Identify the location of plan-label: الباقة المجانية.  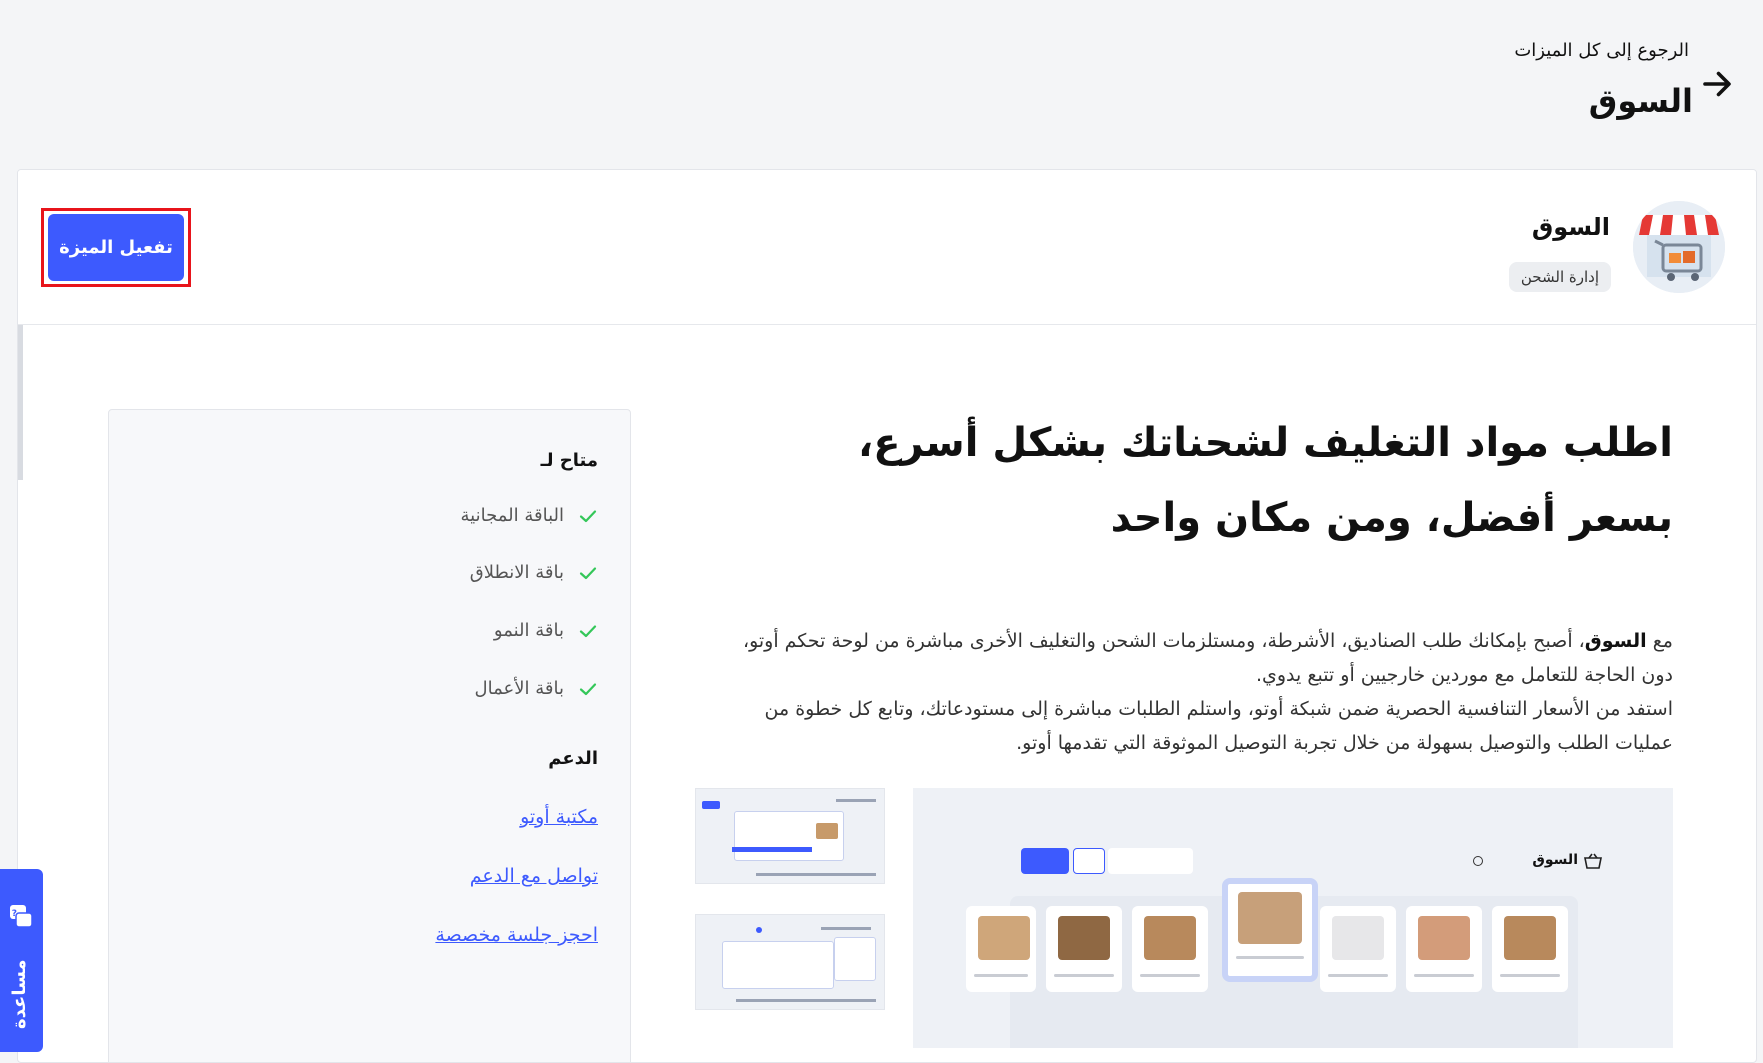
(512, 515).